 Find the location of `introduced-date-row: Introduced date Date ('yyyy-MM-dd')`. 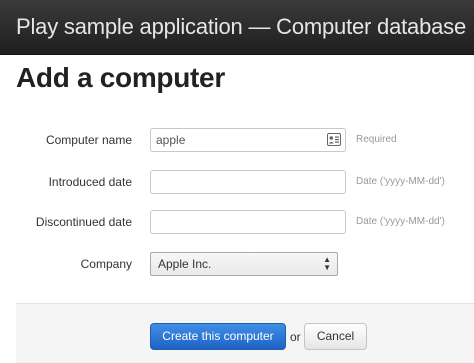

introduced-date-row: Introduced date Date ('yyyy-MM-dd') is located at coordinates (237, 183).